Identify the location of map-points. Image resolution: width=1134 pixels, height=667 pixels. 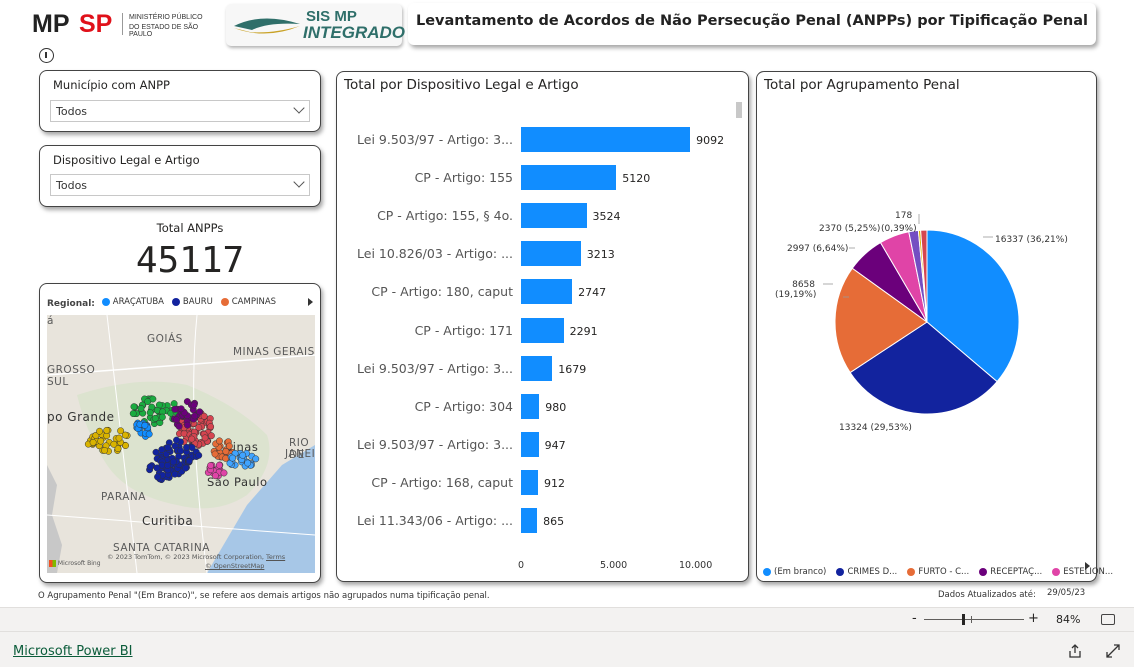
(181, 444).